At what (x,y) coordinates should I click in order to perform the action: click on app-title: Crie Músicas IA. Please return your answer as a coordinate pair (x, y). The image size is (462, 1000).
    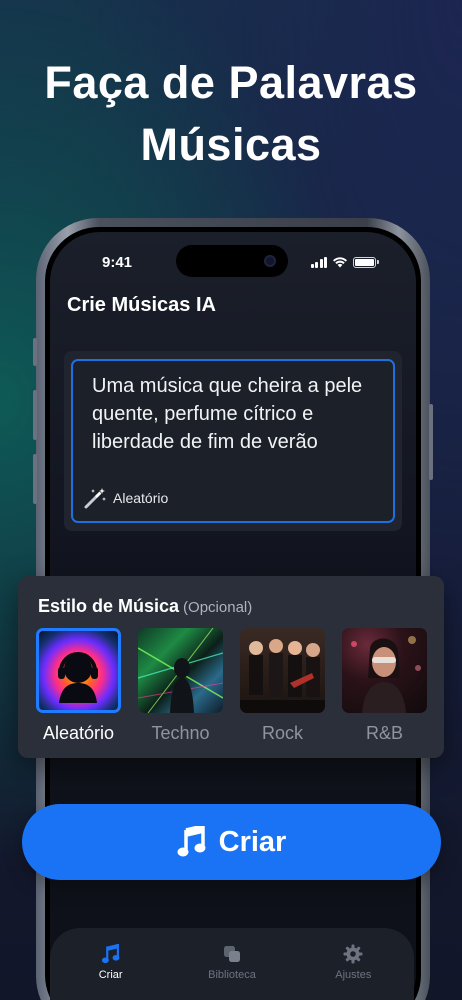
    Looking at the image, I should click on (141, 305).